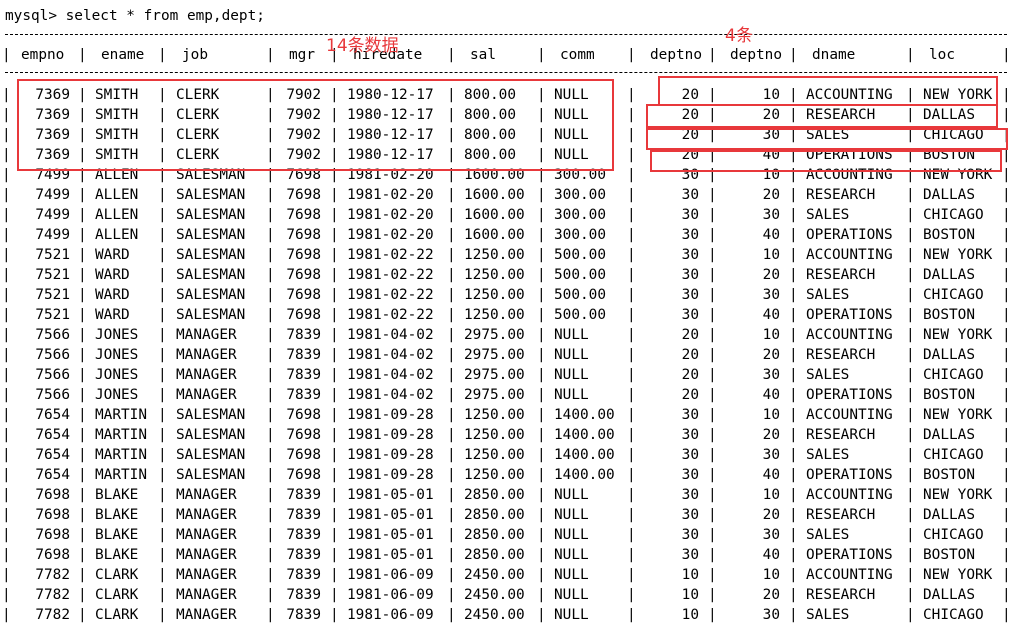  I want to click on table-cell: BLAKE, so click(117, 535).